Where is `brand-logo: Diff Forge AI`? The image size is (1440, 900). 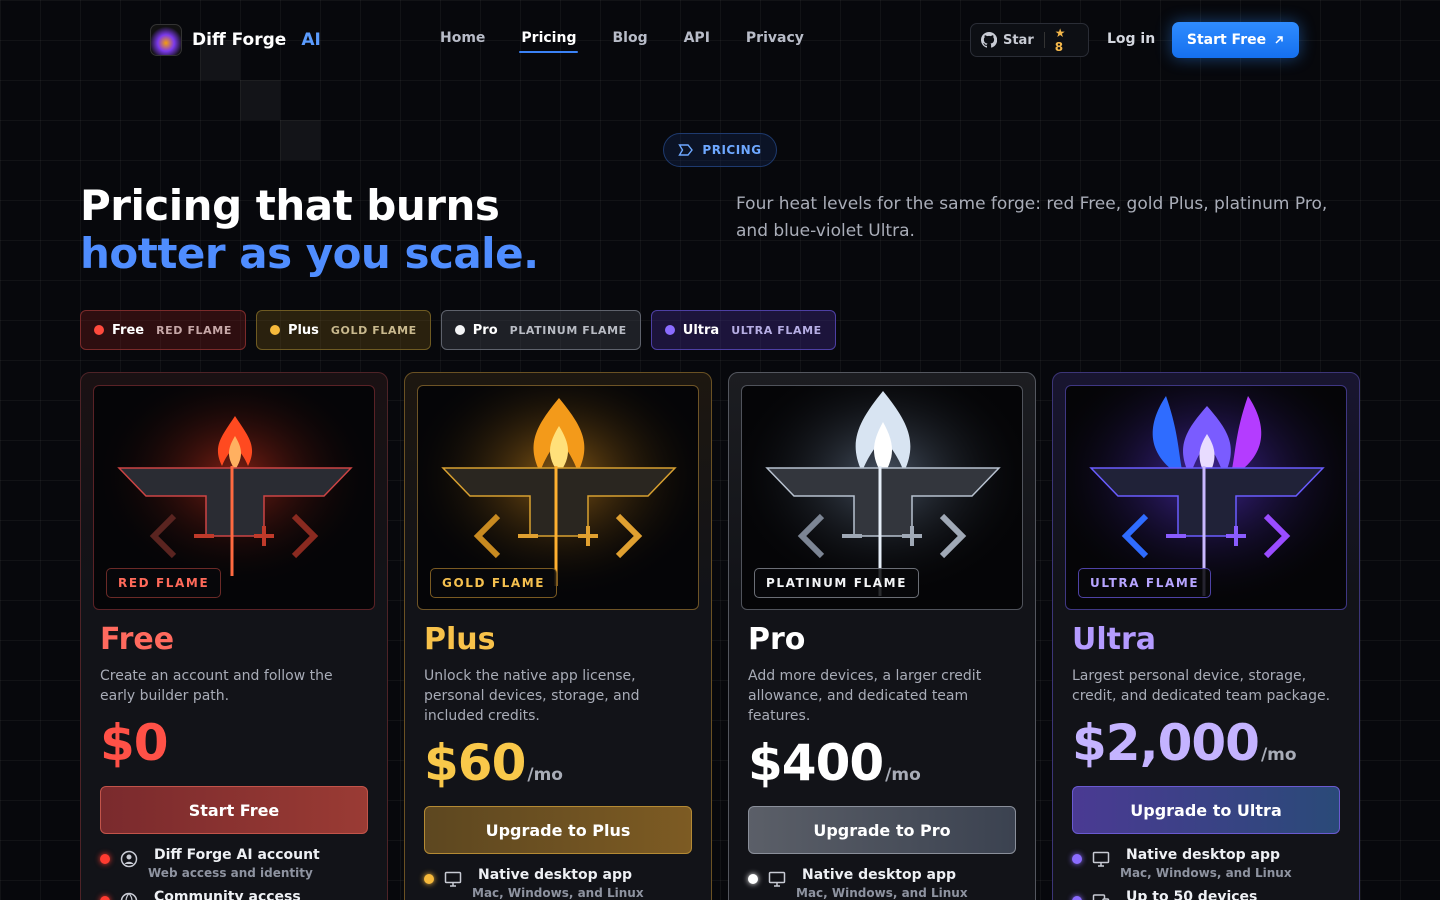
brand-logo: Diff Forge AI is located at coordinates (235, 40).